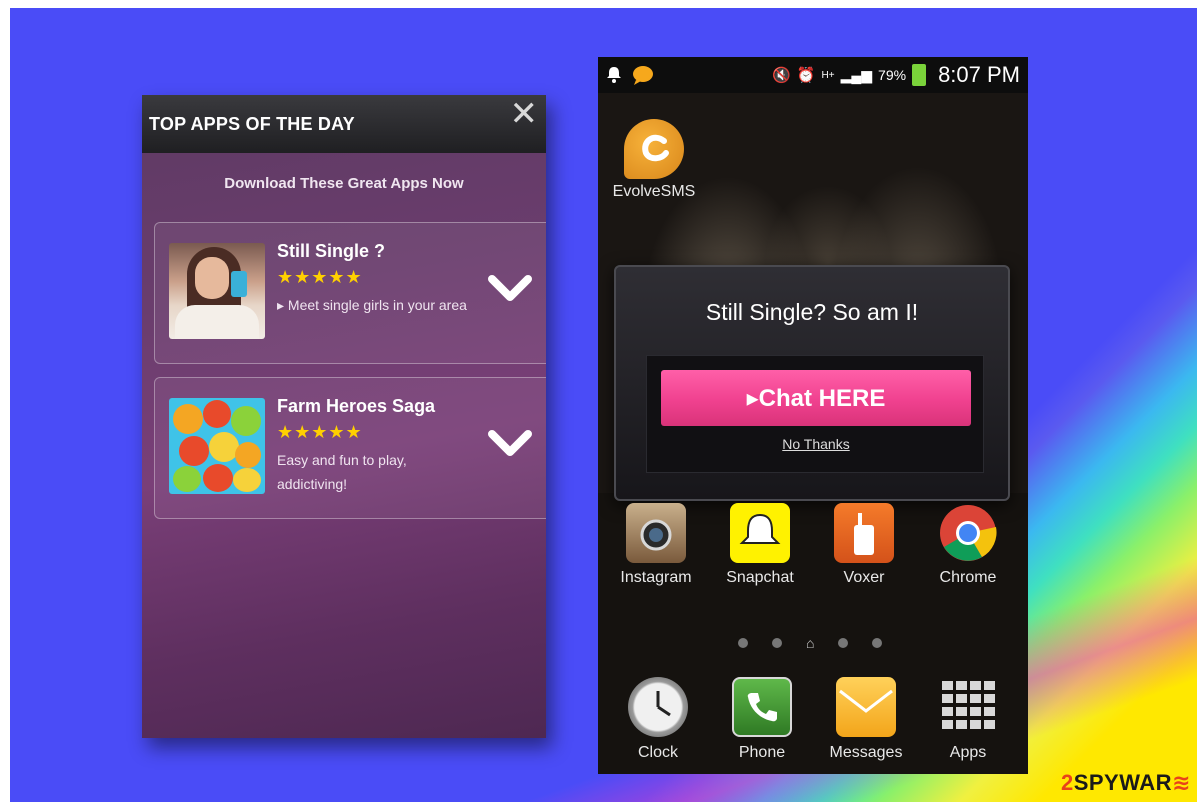 The width and height of the screenshot is (1197, 802). What do you see at coordinates (654, 191) in the screenshot?
I see `app-label: EvolveSMS` at bounding box center [654, 191].